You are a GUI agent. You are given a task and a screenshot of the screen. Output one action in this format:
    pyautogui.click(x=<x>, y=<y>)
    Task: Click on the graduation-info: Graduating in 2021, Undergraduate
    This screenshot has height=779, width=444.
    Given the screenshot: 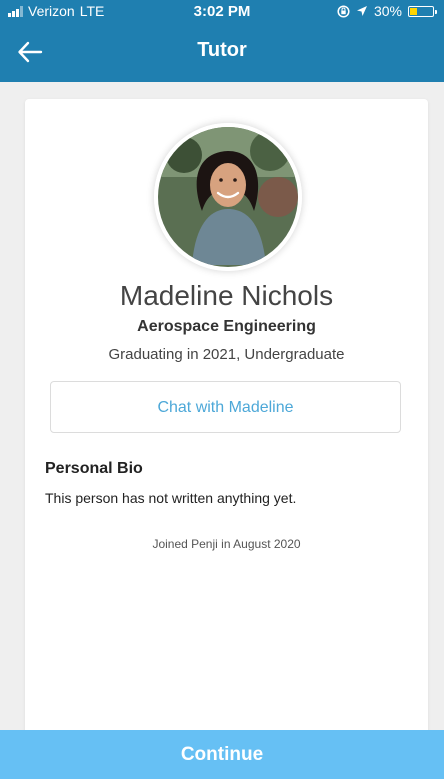 What is the action you would take?
    pyautogui.click(x=226, y=354)
    